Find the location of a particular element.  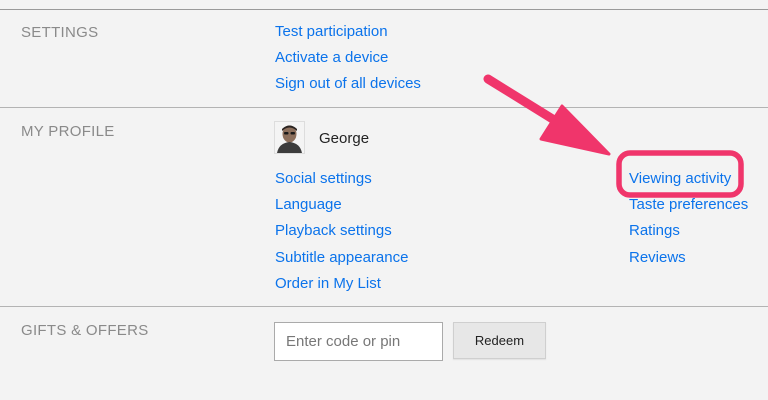

profile-name: George is located at coordinates (344, 138).